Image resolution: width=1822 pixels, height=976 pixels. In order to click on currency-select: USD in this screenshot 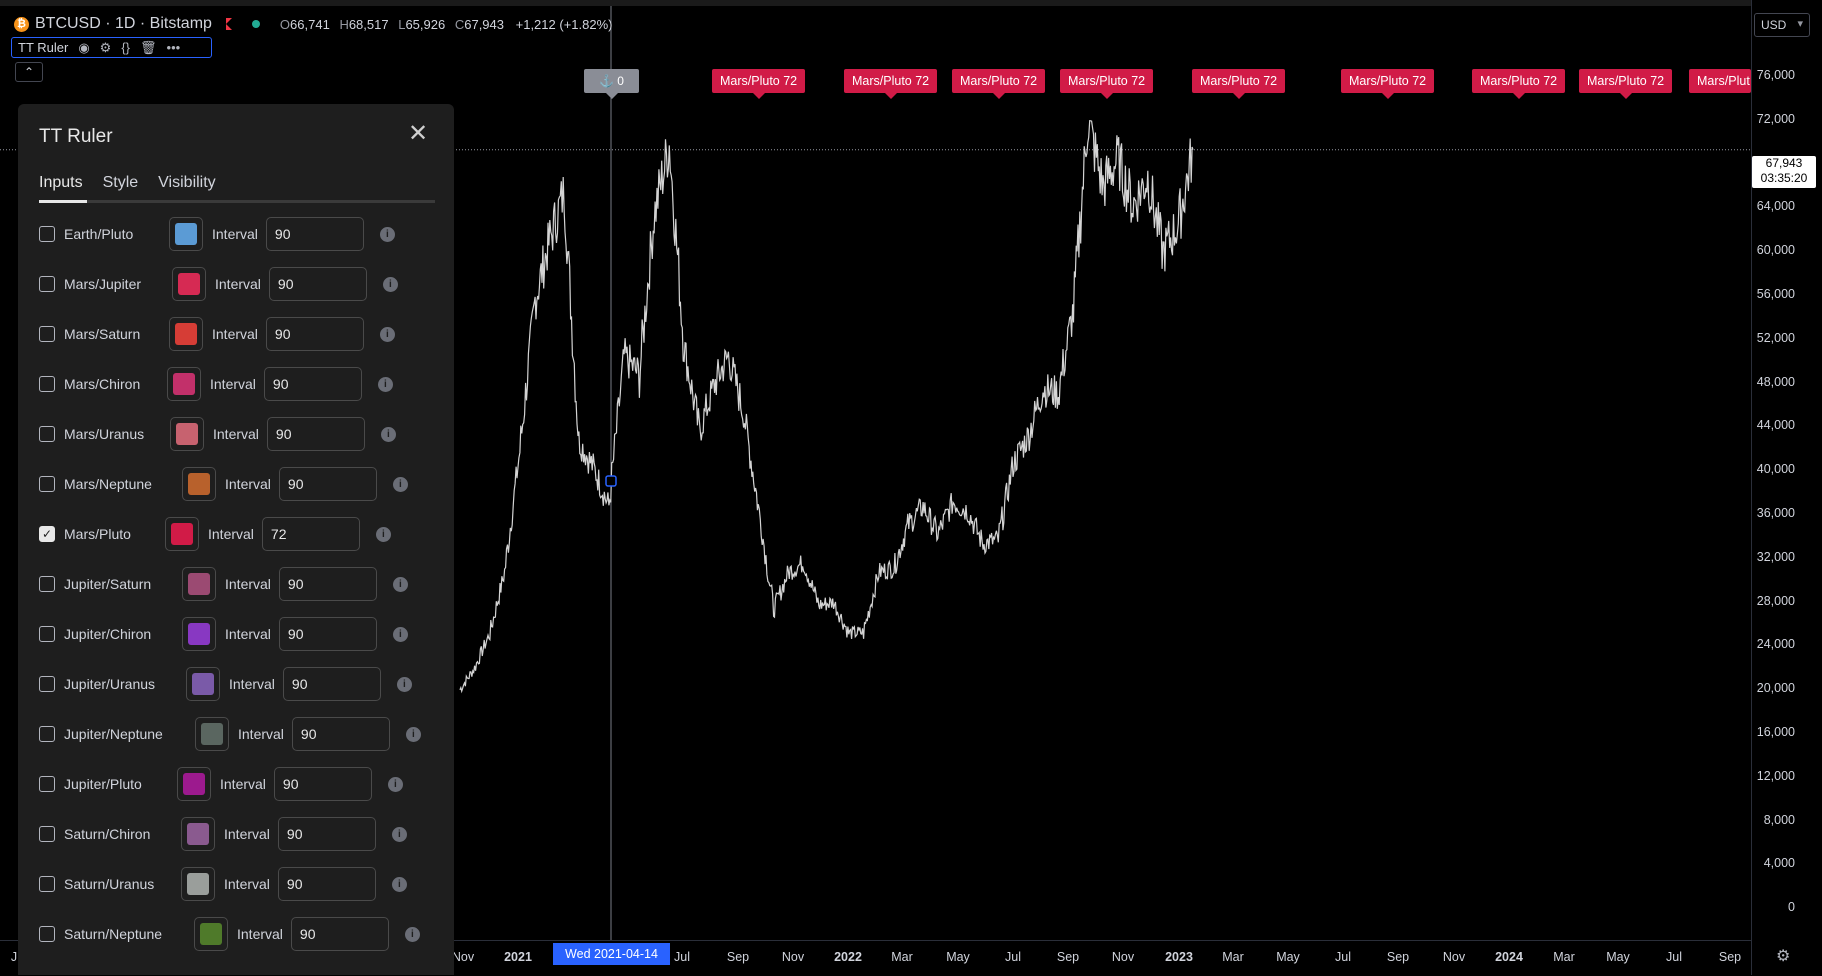, I will do `click(1782, 25)`.